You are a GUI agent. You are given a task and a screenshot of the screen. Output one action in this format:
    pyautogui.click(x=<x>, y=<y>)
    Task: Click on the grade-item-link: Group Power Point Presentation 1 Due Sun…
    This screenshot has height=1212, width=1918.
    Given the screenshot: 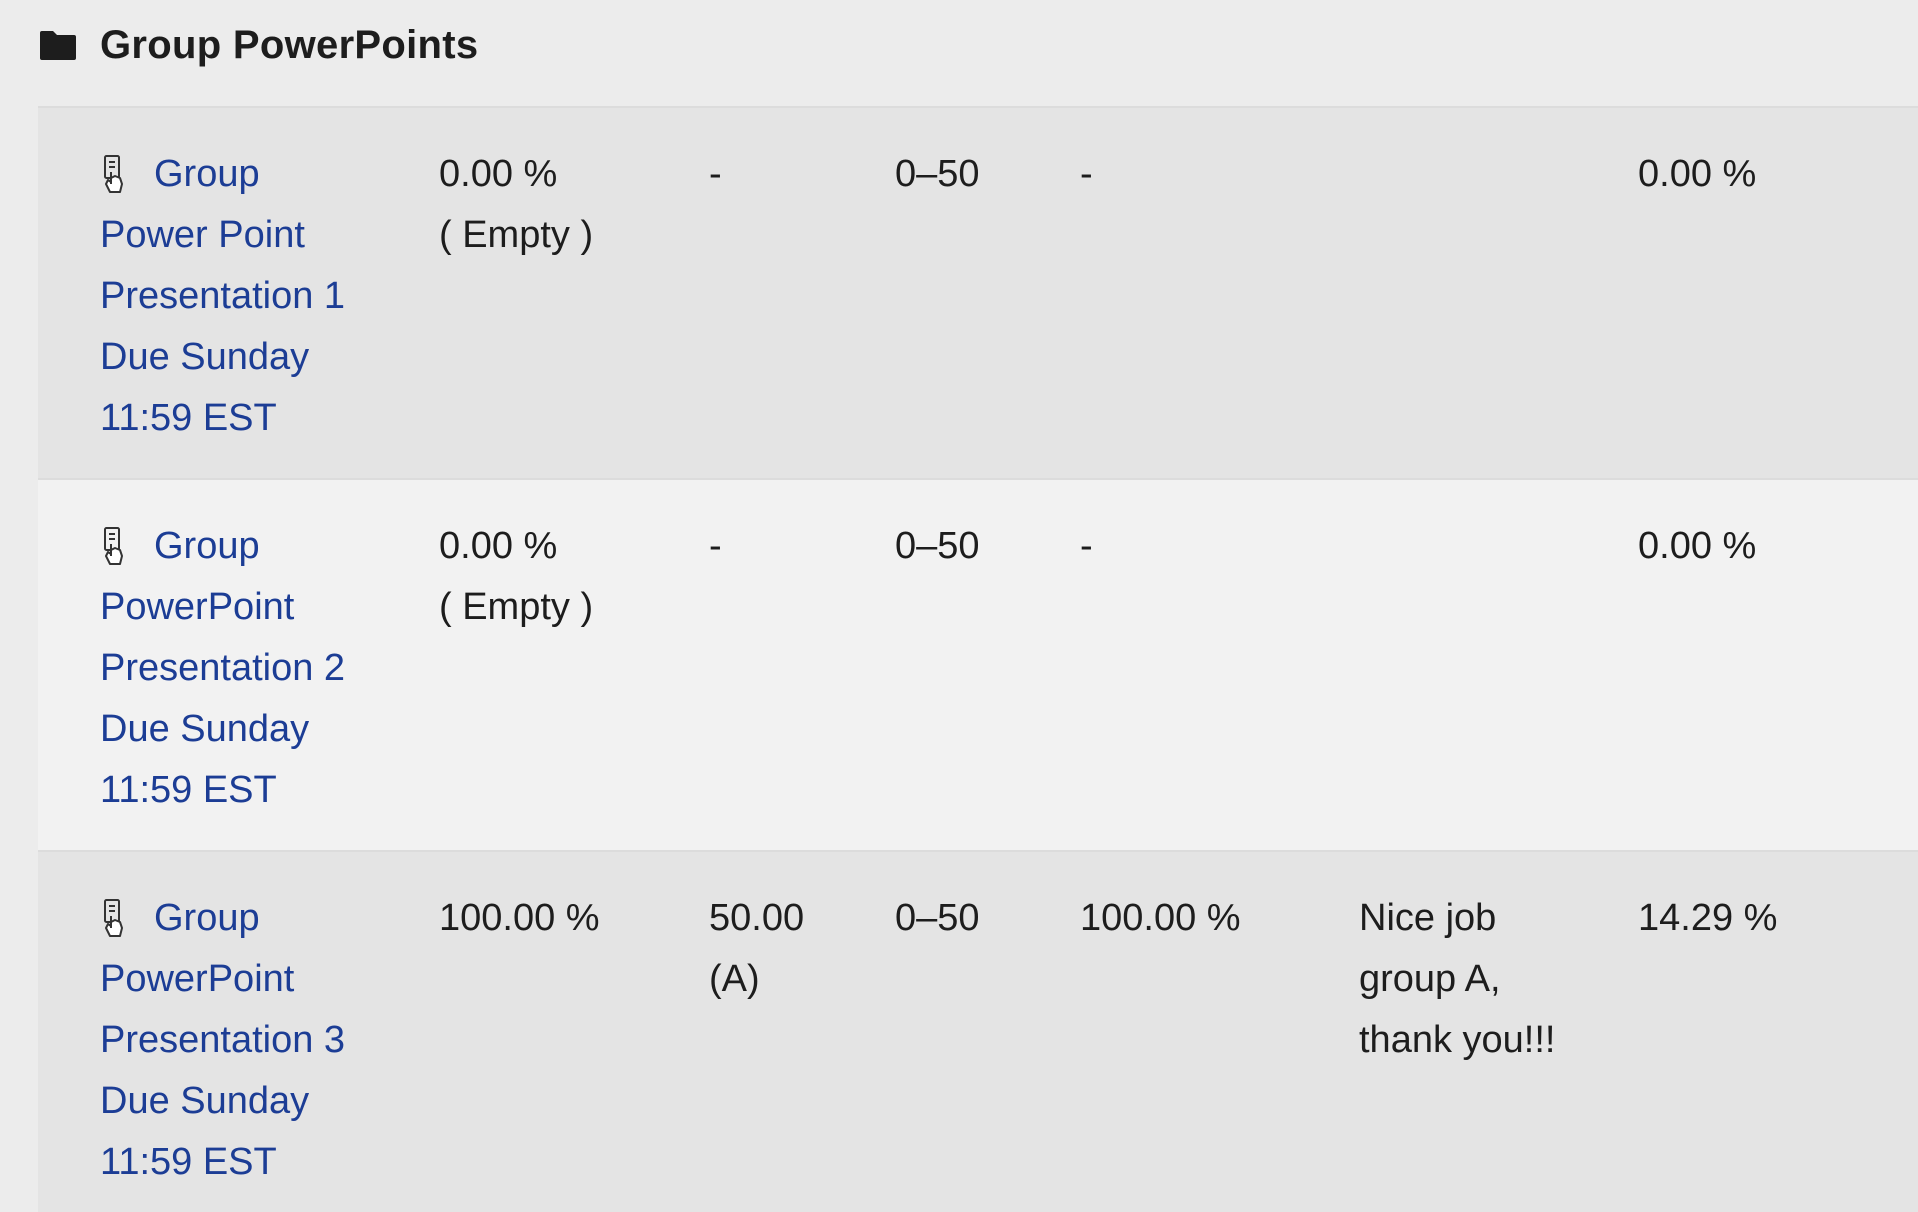 What is the action you would take?
    pyautogui.click(x=260, y=301)
    